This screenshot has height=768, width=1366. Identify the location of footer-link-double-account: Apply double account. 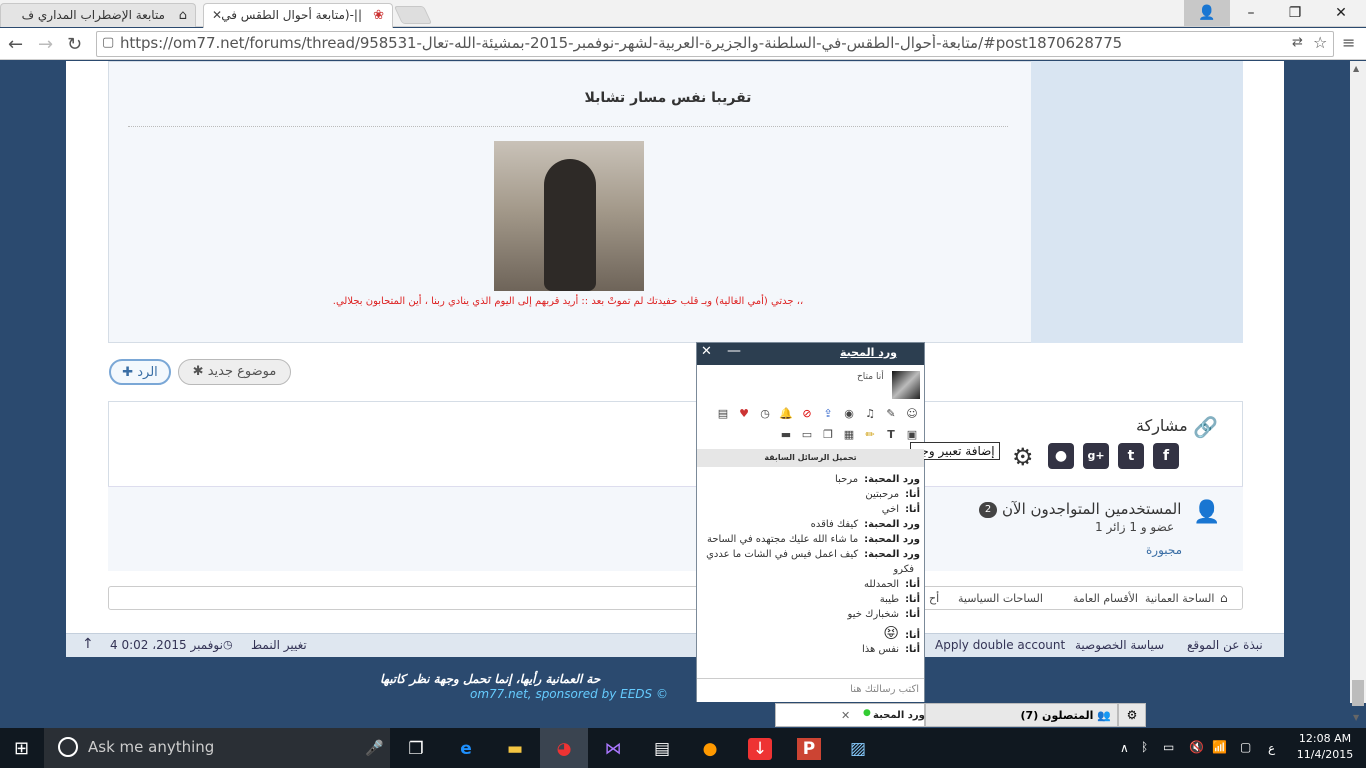
(1000, 645).